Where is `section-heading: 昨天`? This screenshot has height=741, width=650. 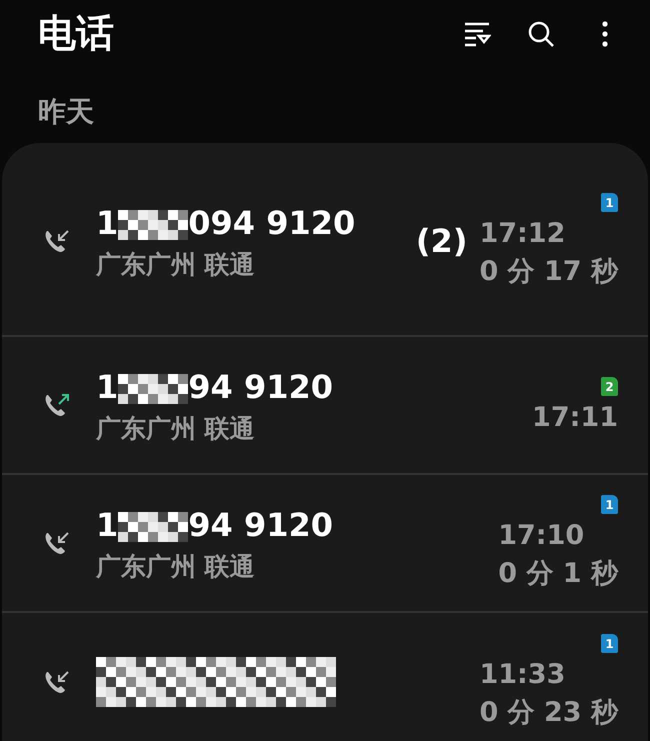
section-heading: 昨天 is located at coordinates (66, 112).